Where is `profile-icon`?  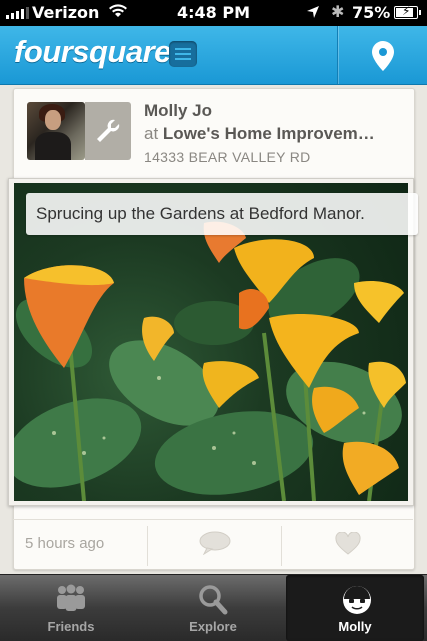 profile-icon is located at coordinates (357, 600).